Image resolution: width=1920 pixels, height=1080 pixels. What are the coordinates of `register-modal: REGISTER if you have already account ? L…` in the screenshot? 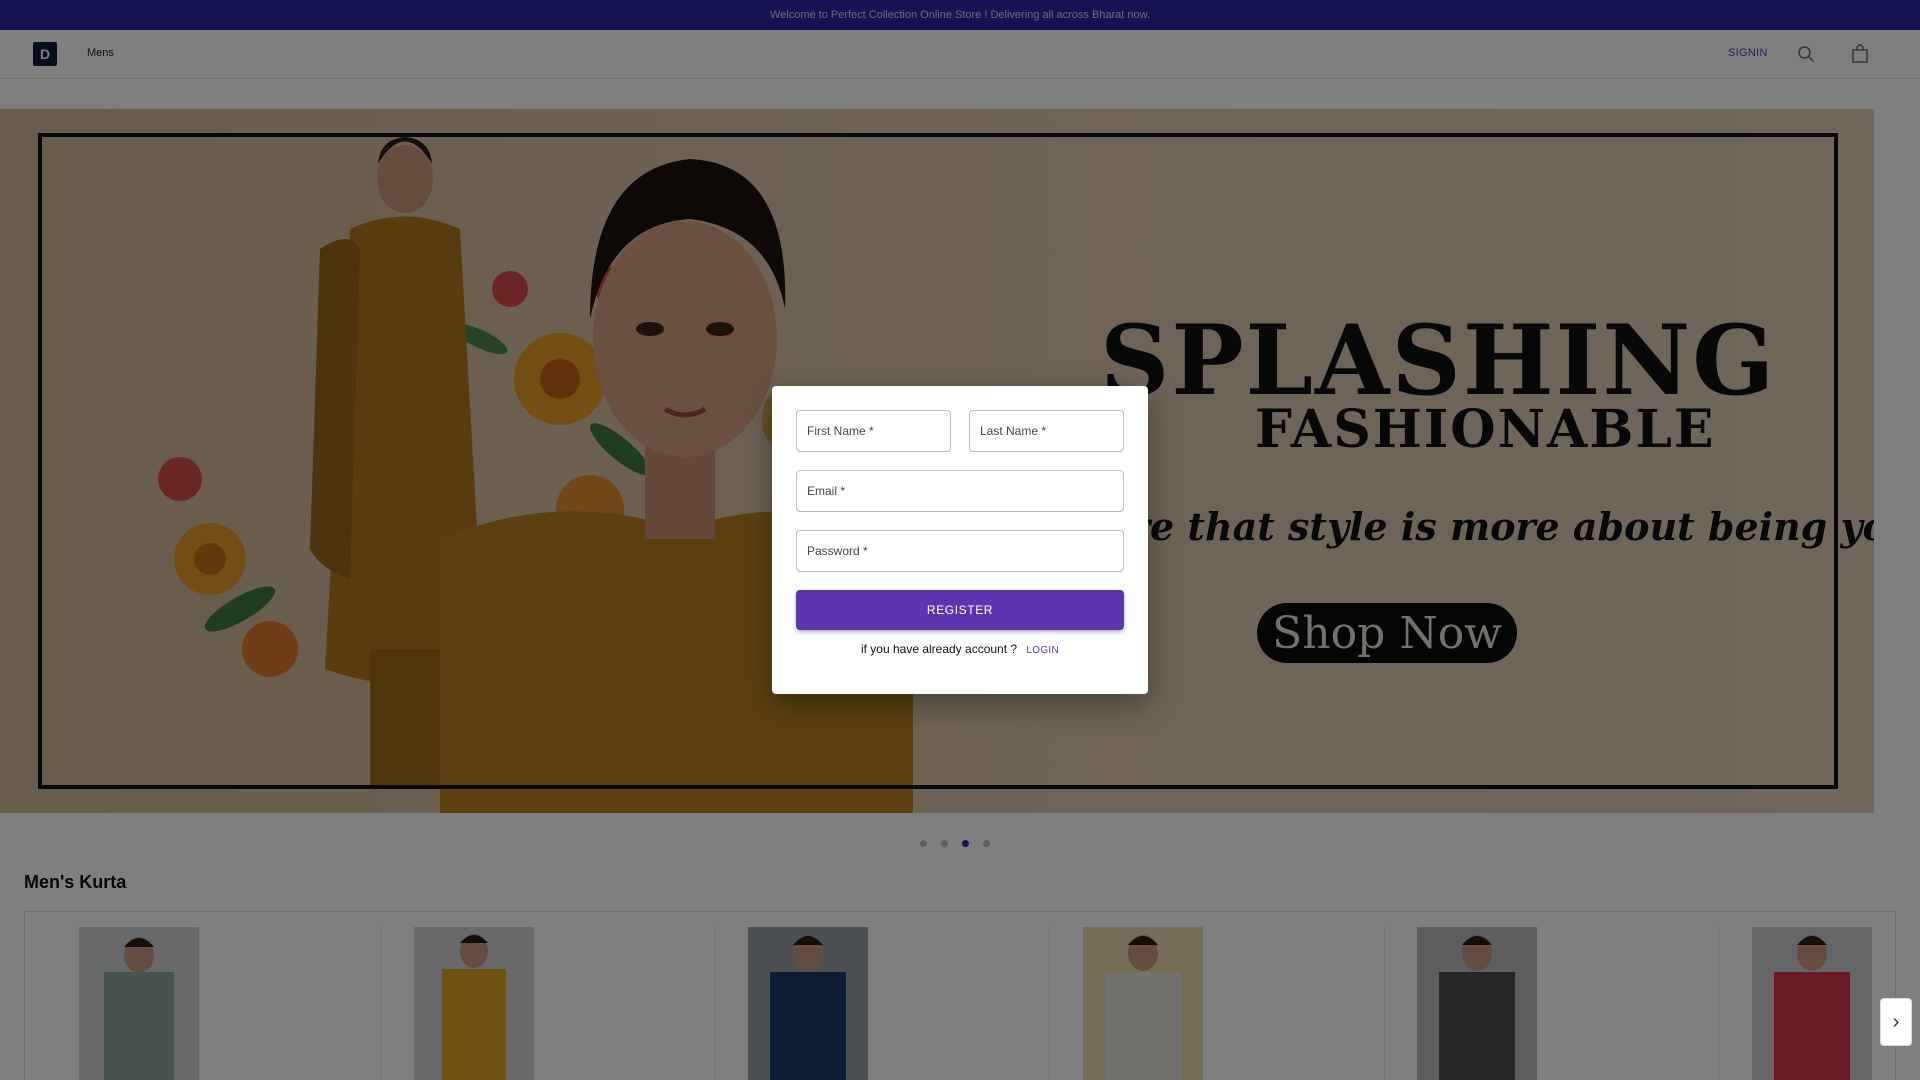 It's located at (960, 540).